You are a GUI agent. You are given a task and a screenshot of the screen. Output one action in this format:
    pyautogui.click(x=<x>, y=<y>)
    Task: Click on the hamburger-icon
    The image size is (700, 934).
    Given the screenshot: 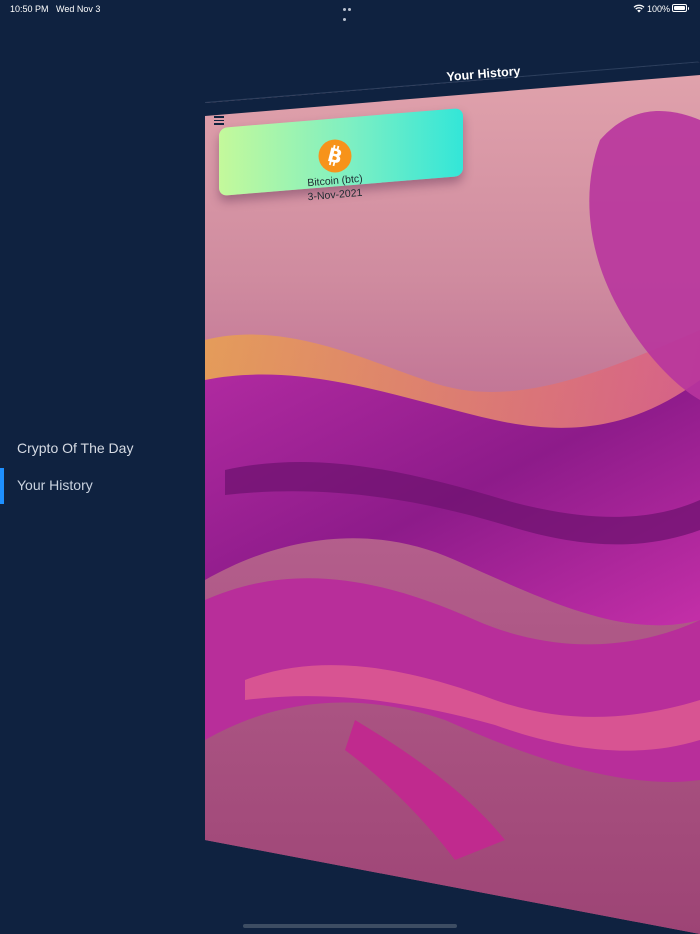 What is the action you would take?
    pyautogui.click(x=219, y=120)
    